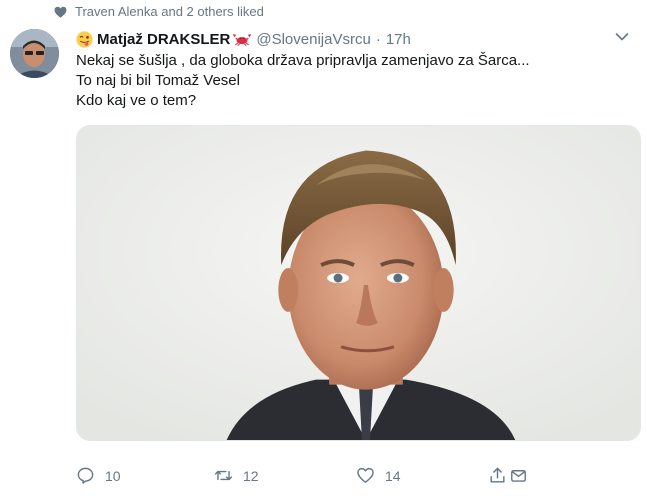 The width and height of the screenshot is (647, 503). Describe the element at coordinates (497, 475) in the screenshot. I see `share-icon` at that location.